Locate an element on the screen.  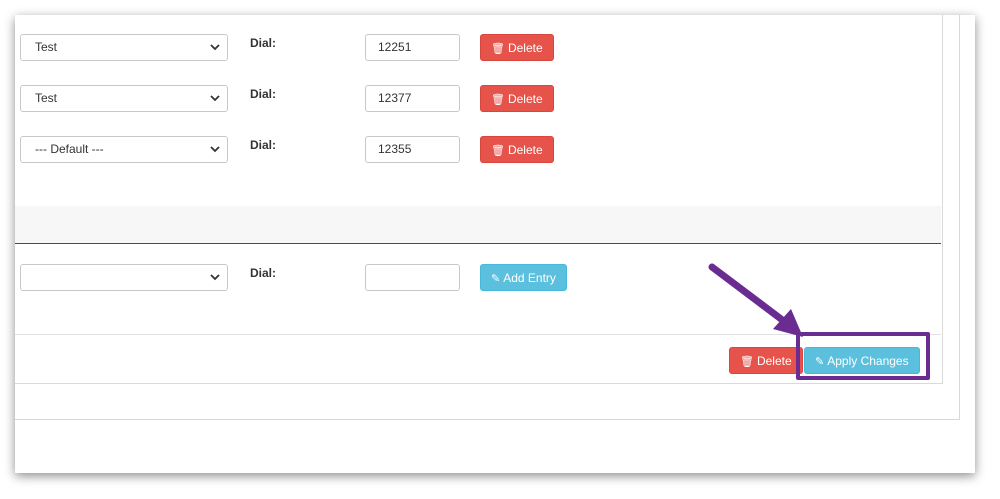
dial-input: 12251 is located at coordinates (412, 47).